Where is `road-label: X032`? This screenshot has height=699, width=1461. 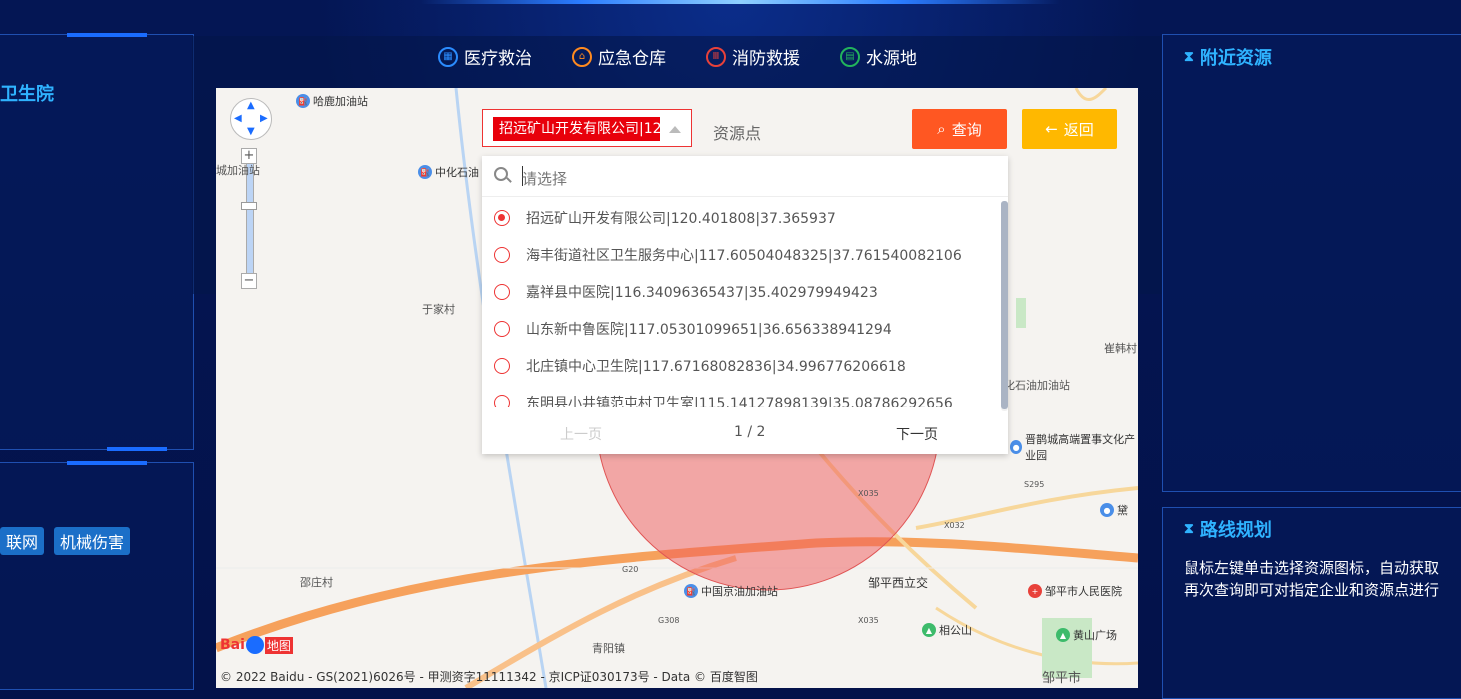
road-label: X032 is located at coordinates (954, 525).